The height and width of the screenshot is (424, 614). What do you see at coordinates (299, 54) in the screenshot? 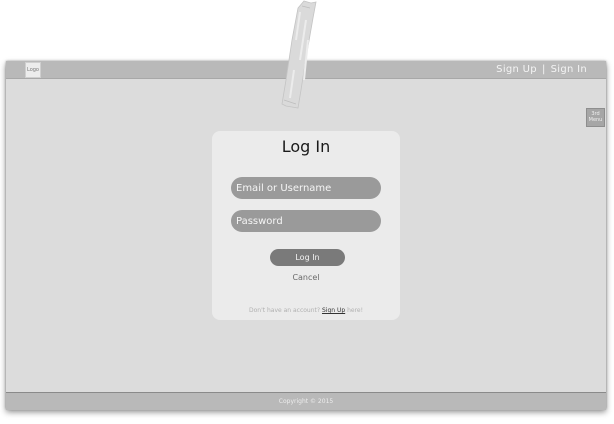
I see `tape-strip-icon` at bounding box center [299, 54].